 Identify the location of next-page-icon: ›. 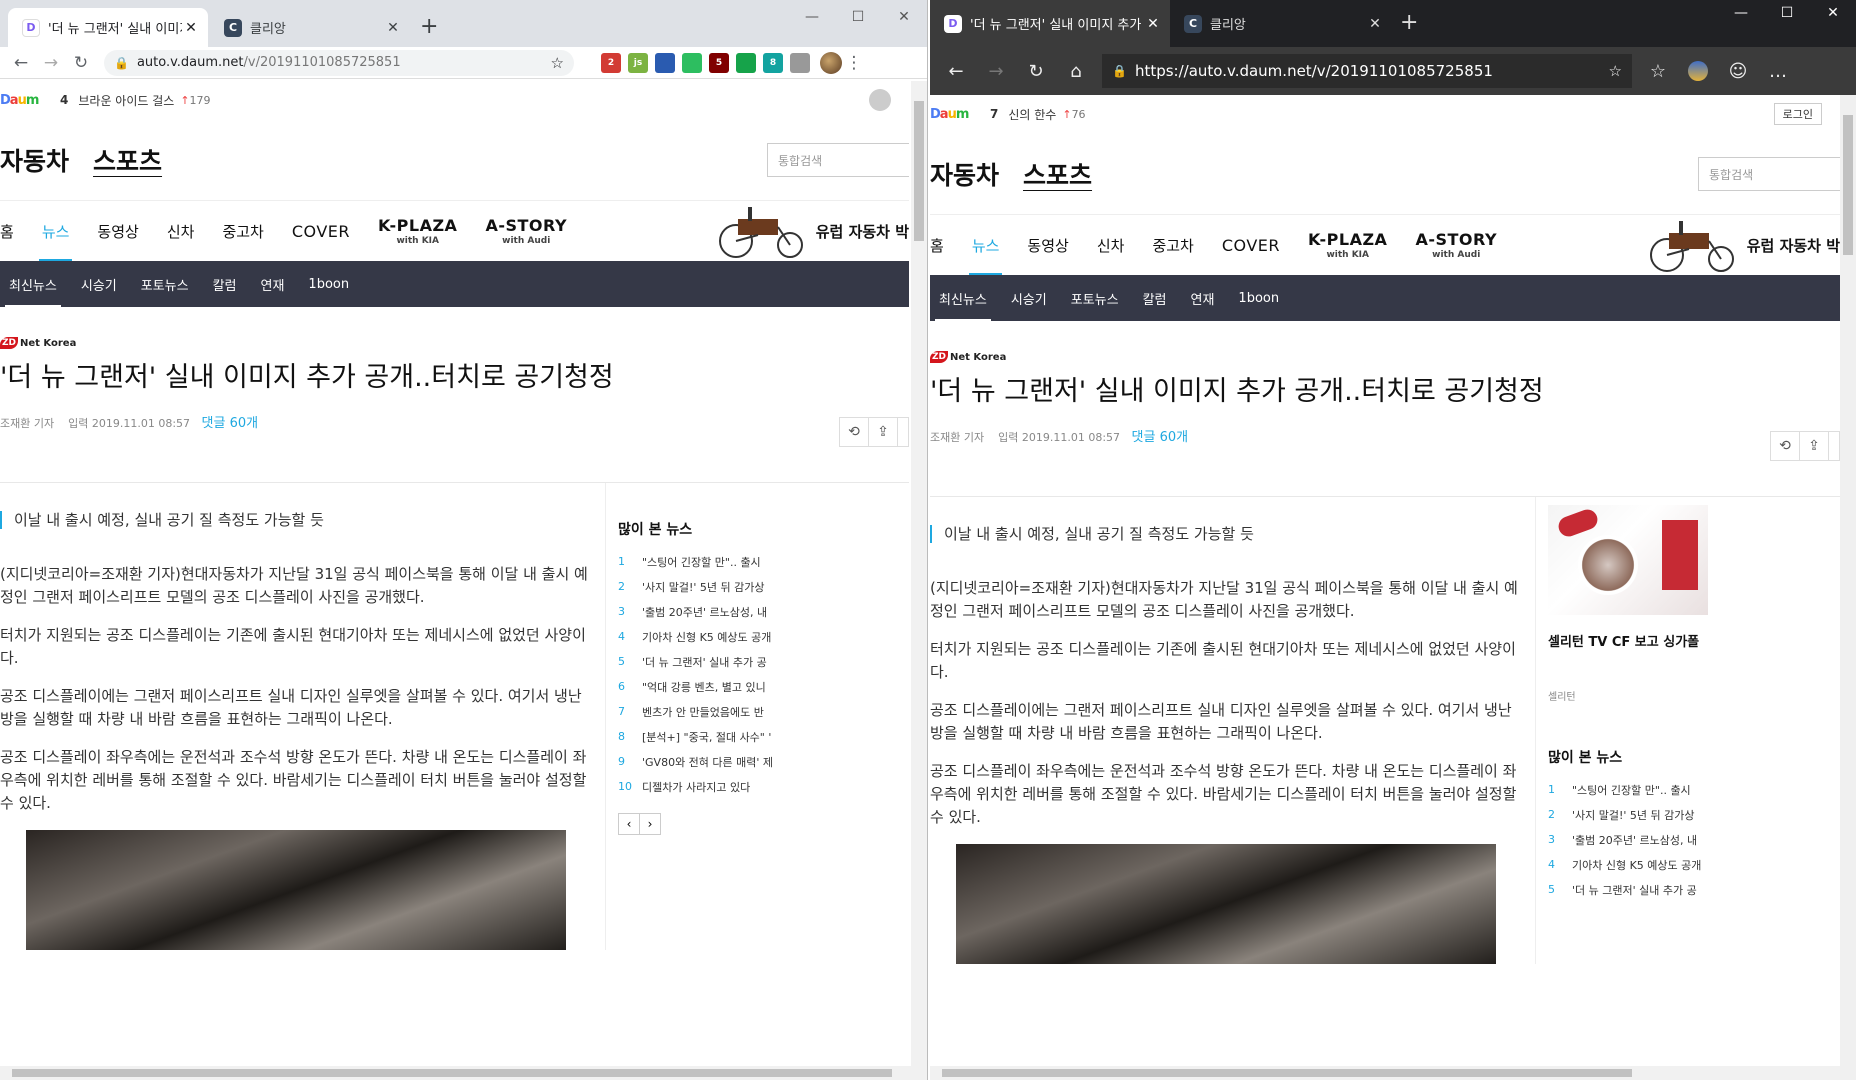
(650, 824).